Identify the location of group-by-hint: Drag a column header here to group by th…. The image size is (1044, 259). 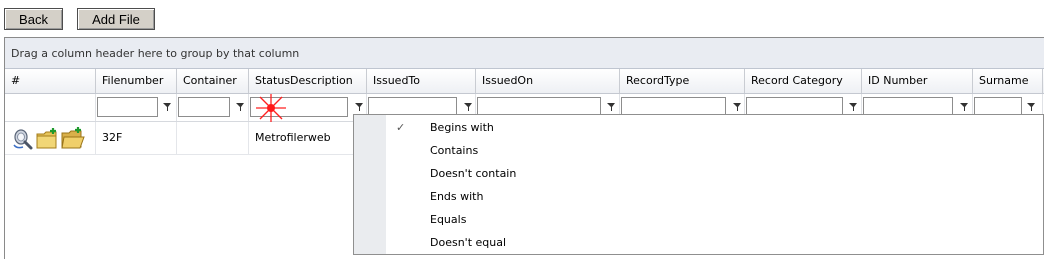
(155, 53).